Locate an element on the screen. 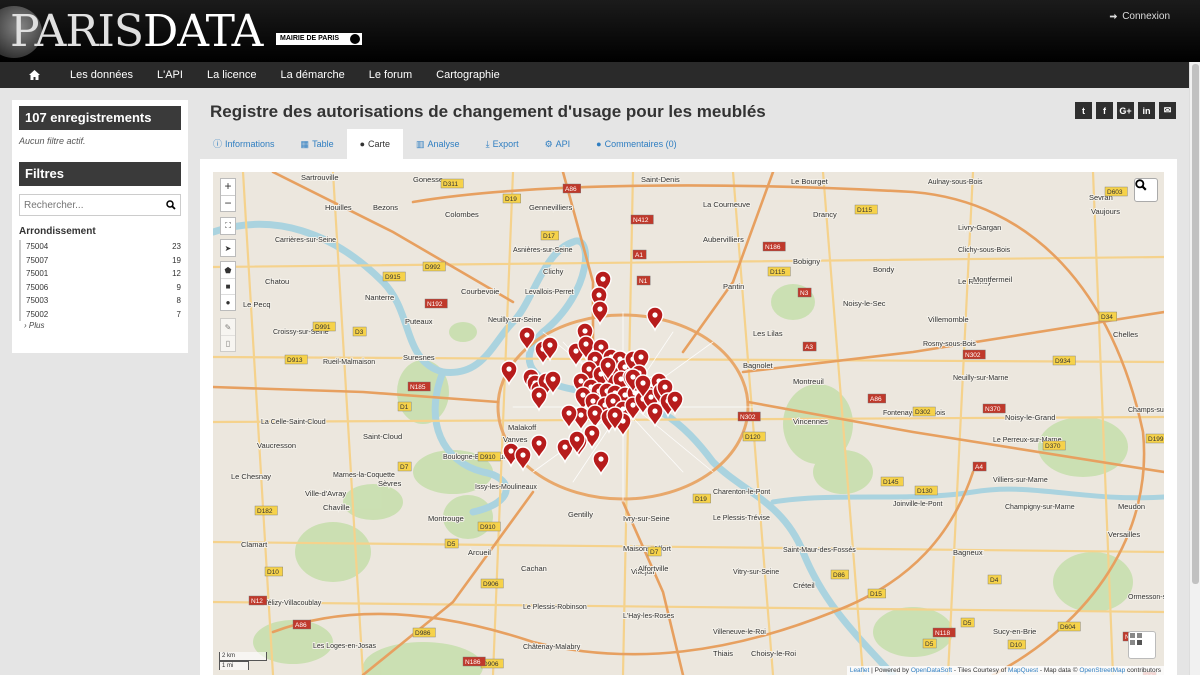  road-shield: D992 is located at coordinates (434, 266).